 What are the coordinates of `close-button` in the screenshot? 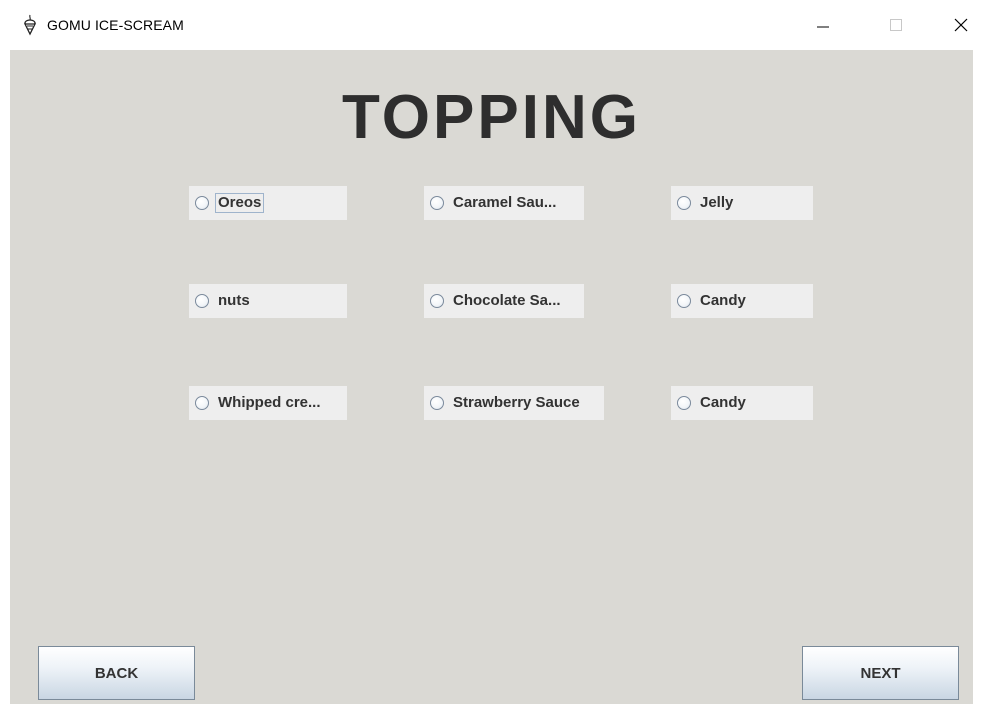 It's located at (960, 25).